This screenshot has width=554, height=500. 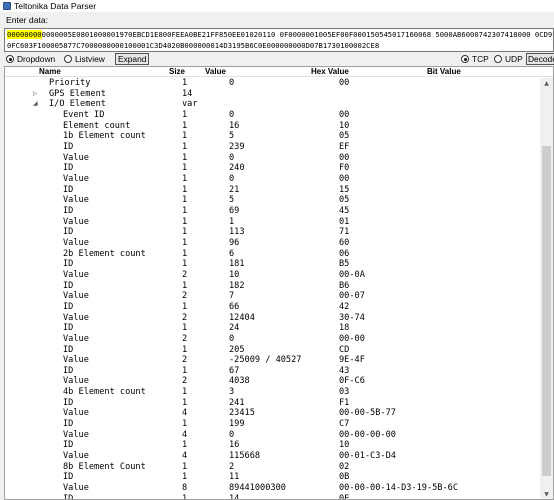 What do you see at coordinates (237, 232) in the screenshot?
I see `cell-value: 113` at bounding box center [237, 232].